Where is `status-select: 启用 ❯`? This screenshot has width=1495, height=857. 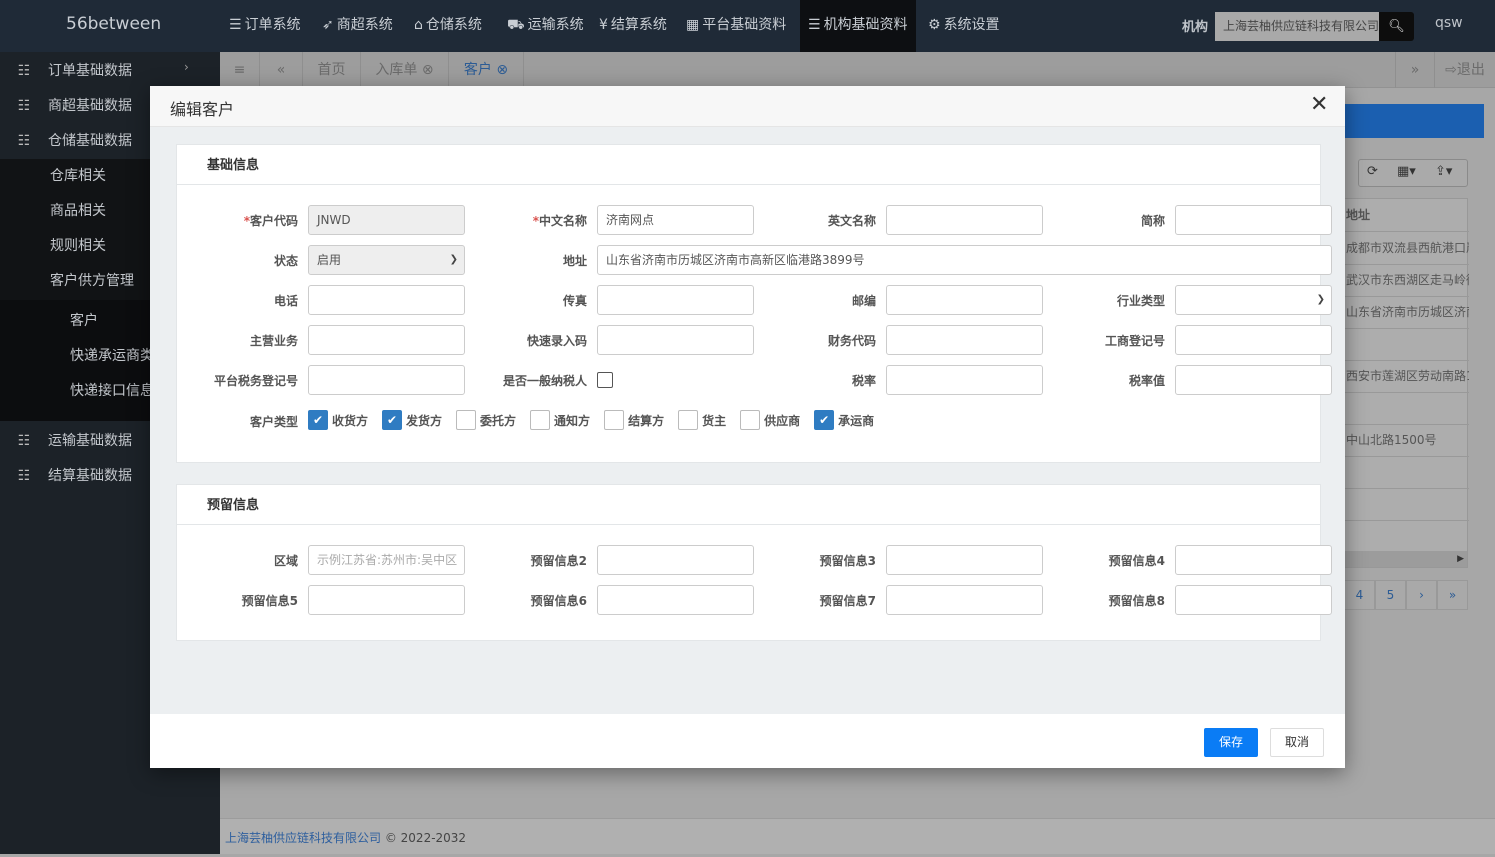
status-select: 启用 ❯ is located at coordinates (386, 260).